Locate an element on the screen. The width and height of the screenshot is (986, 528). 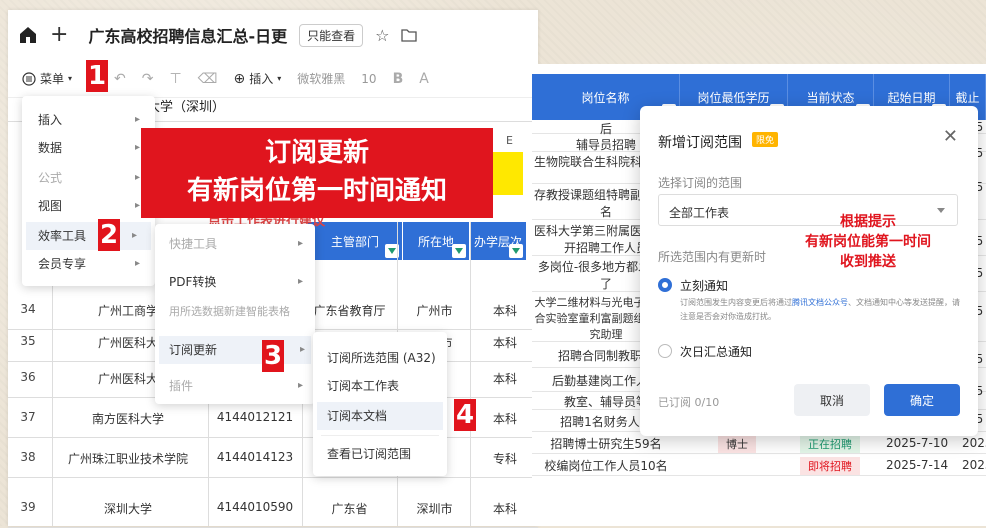
row-number: 36 is located at coordinates (28, 377).